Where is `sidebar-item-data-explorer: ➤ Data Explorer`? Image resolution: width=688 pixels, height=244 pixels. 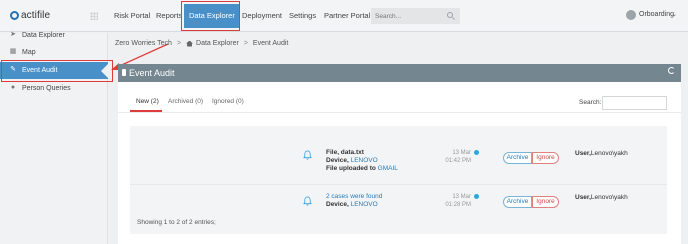
sidebar-item-data-explorer: ➤ Data Explorer is located at coordinates (54, 35).